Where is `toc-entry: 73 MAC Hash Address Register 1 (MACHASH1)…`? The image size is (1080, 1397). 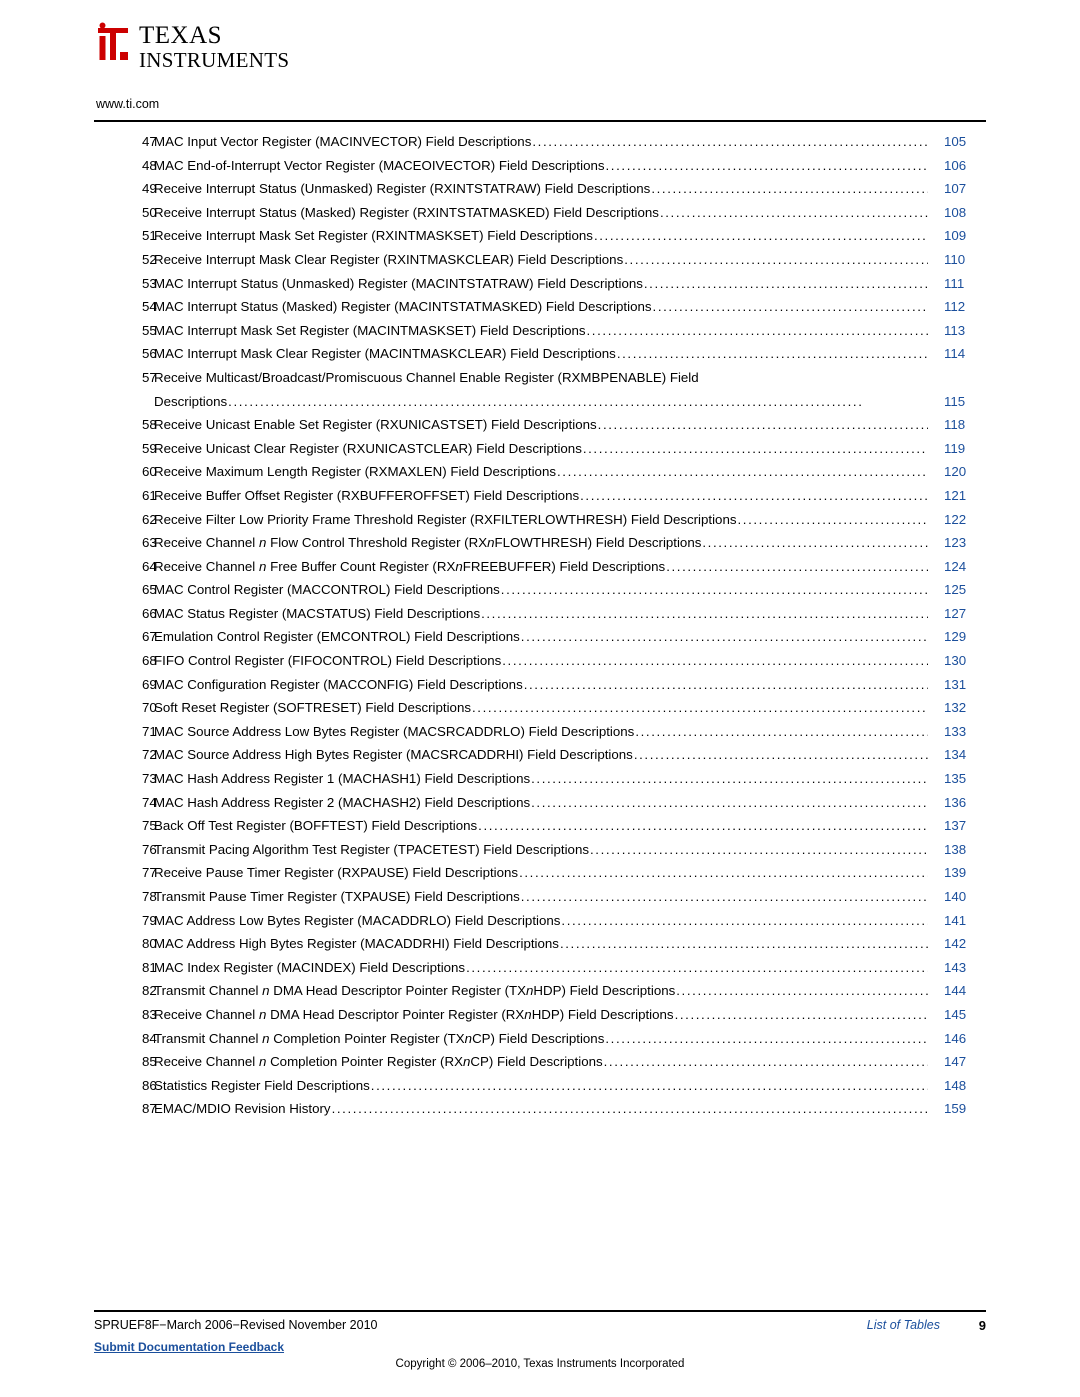 toc-entry: 73 MAC Hash Address Register 1 (MACHASH1)… is located at coordinates (540, 779).